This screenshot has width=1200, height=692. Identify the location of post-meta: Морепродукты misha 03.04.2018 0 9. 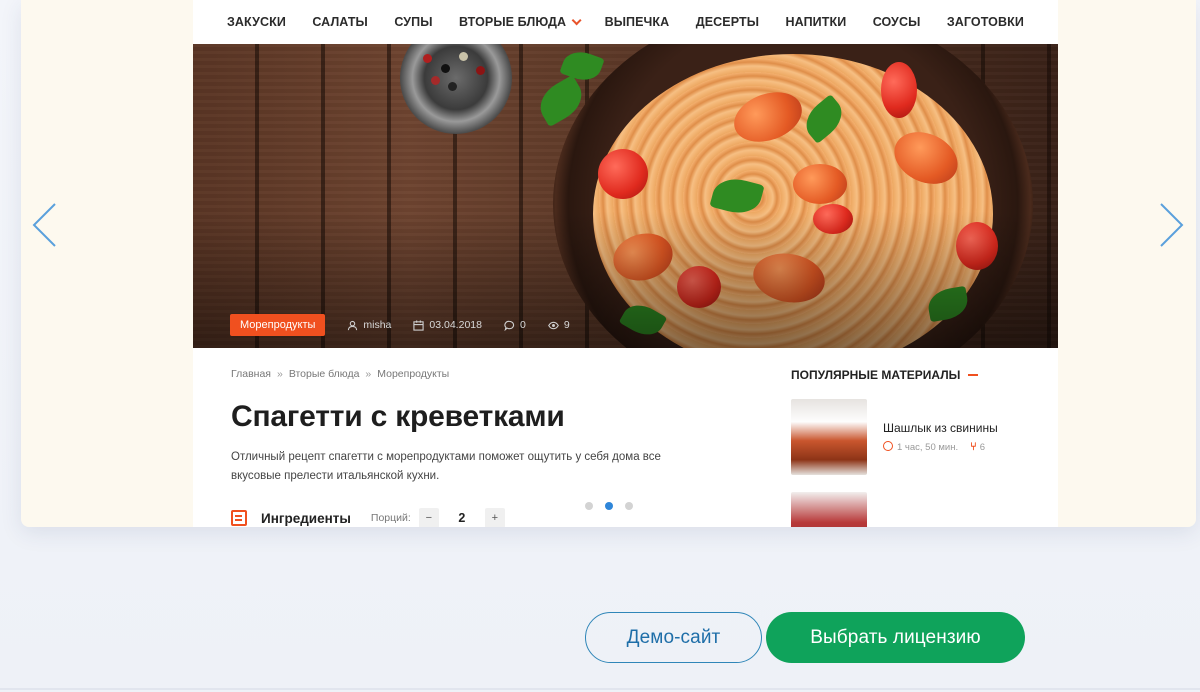
(400, 325).